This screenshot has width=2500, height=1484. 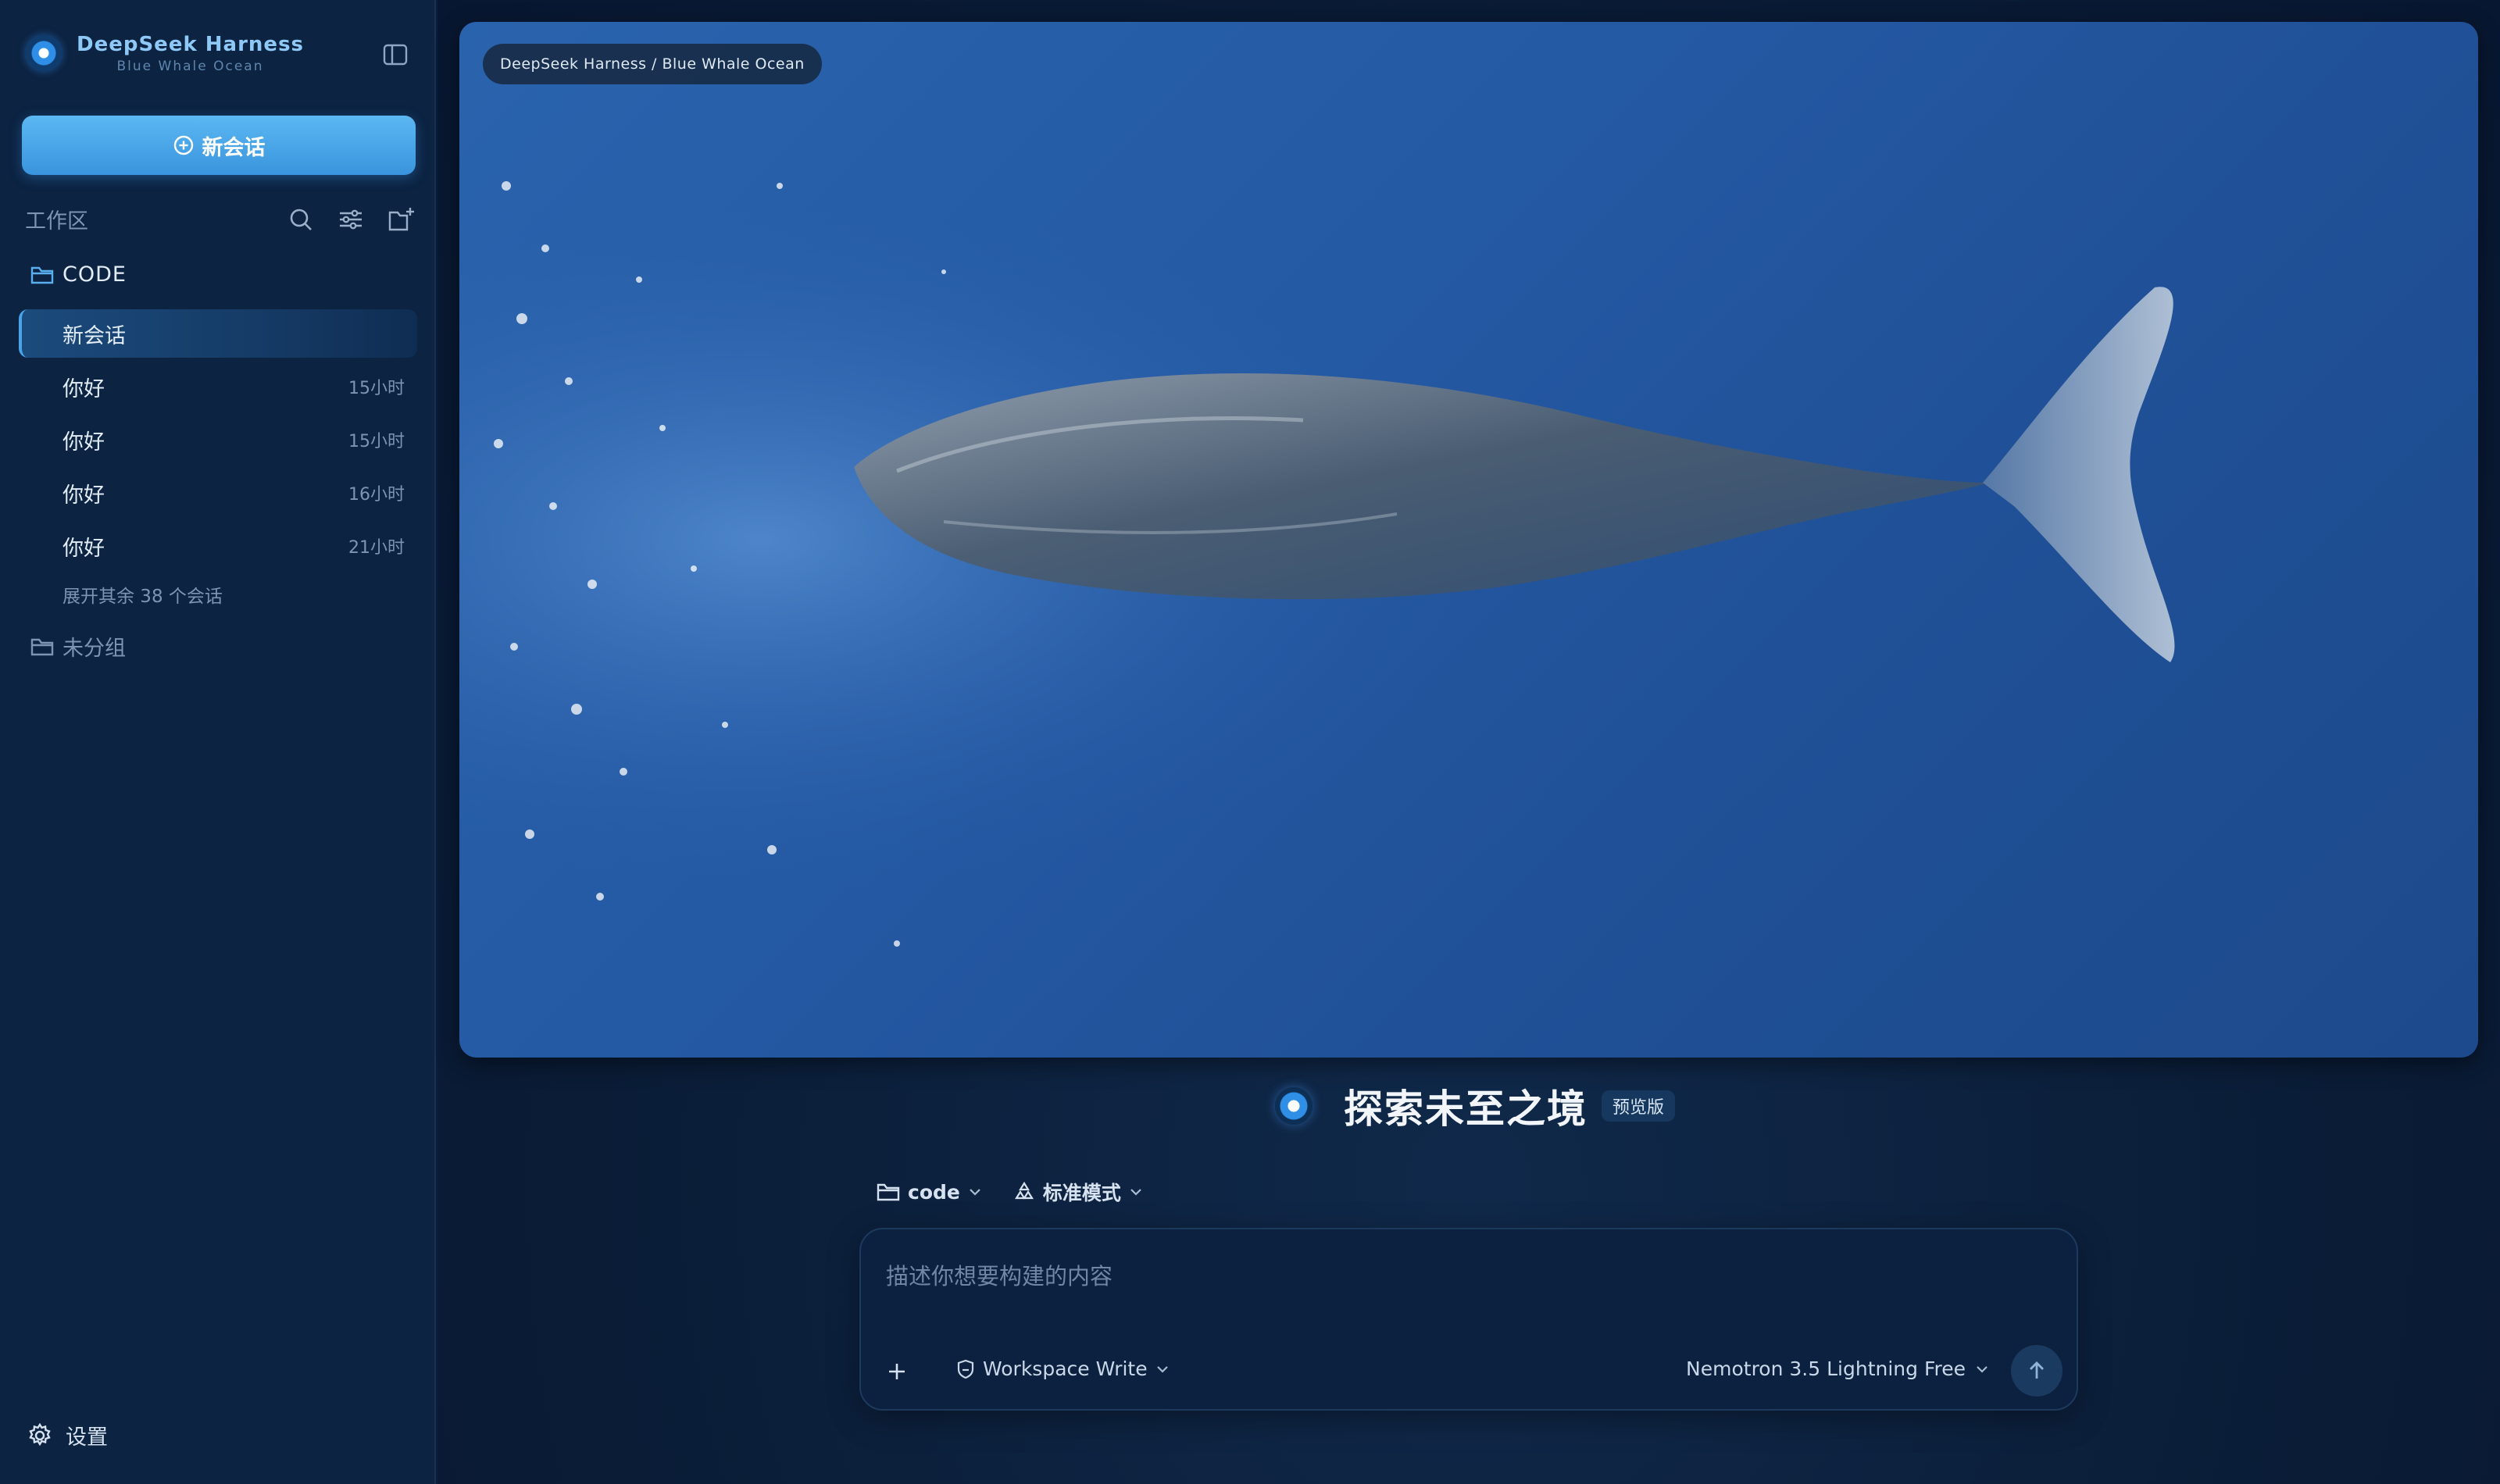 What do you see at coordinates (191, 44) in the screenshot?
I see `brand-title: DeepSeek Harness` at bounding box center [191, 44].